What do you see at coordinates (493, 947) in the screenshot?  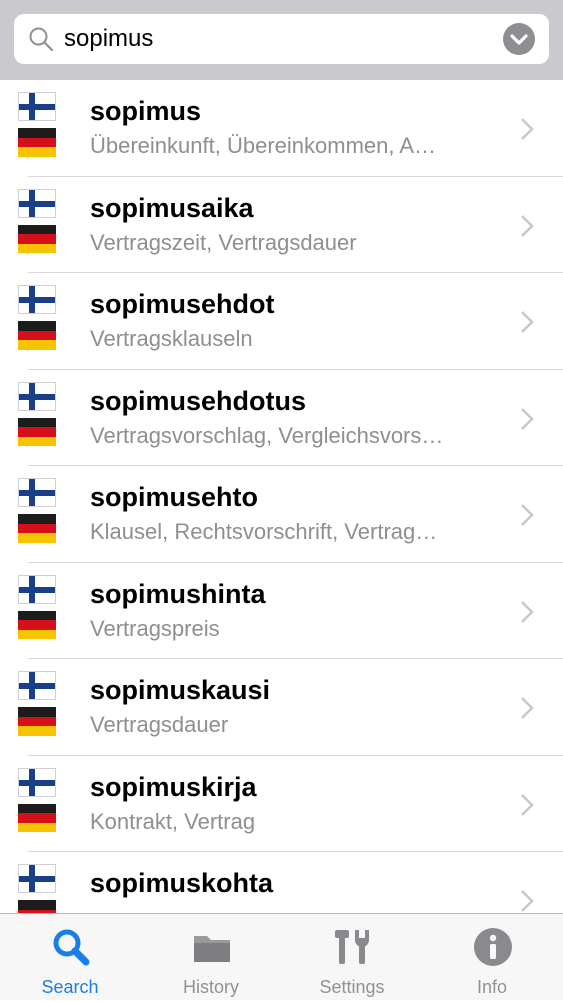 I see `info-icon` at bounding box center [493, 947].